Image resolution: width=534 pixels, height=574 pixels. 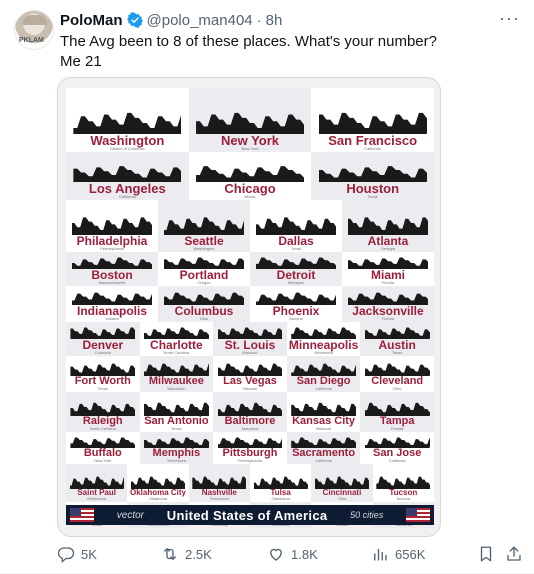 I want to click on share-icon, so click(x=514, y=553).